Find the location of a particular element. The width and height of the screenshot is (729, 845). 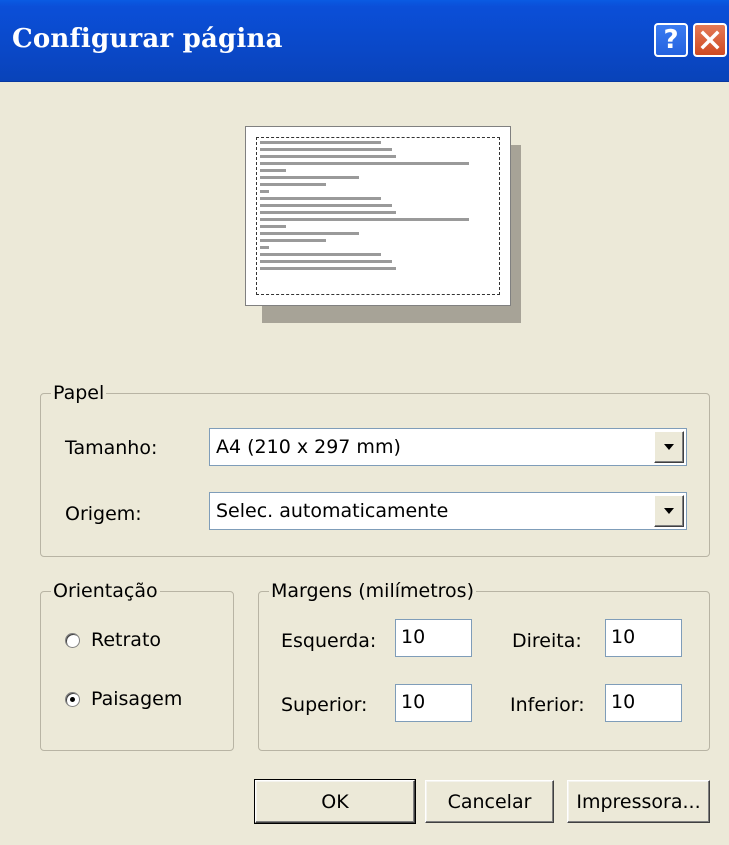

title-bar: Configurar página ? is located at coordinates (364, 41).